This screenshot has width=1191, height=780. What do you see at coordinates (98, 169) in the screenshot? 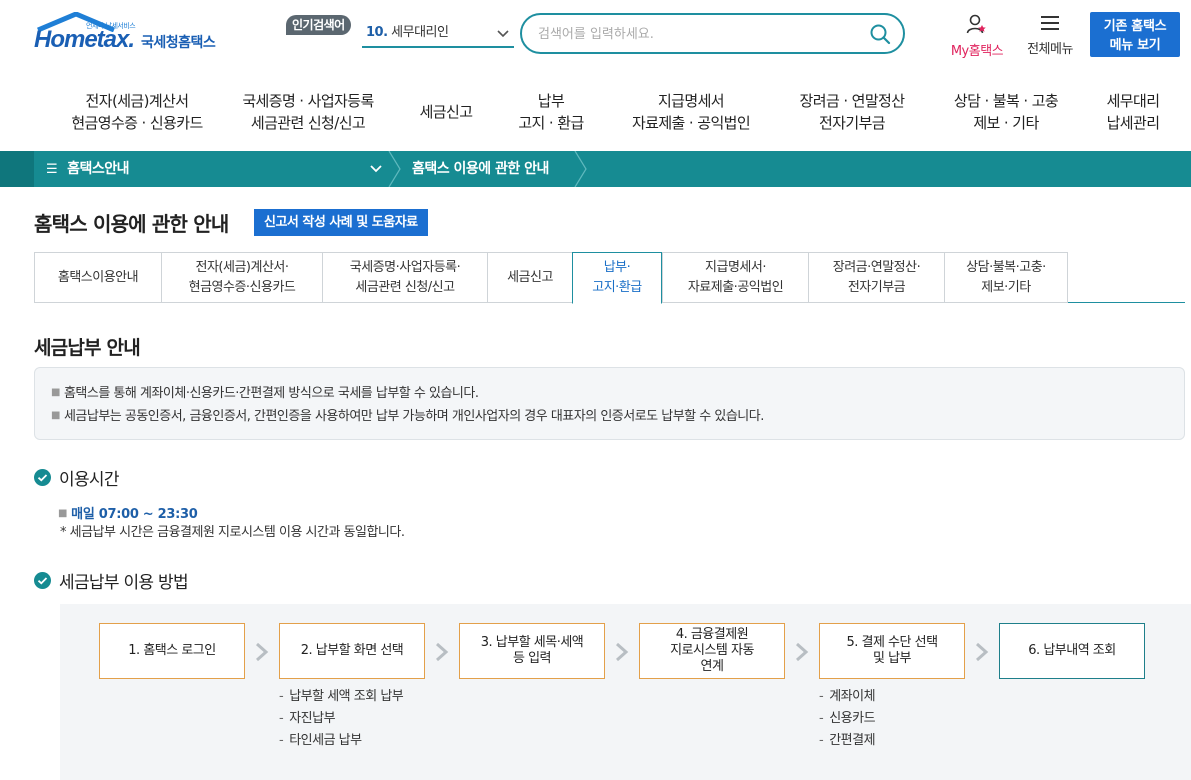
I see `breadcrumb-menu-label: 홈택스안내` at bounding box center [98, 169].